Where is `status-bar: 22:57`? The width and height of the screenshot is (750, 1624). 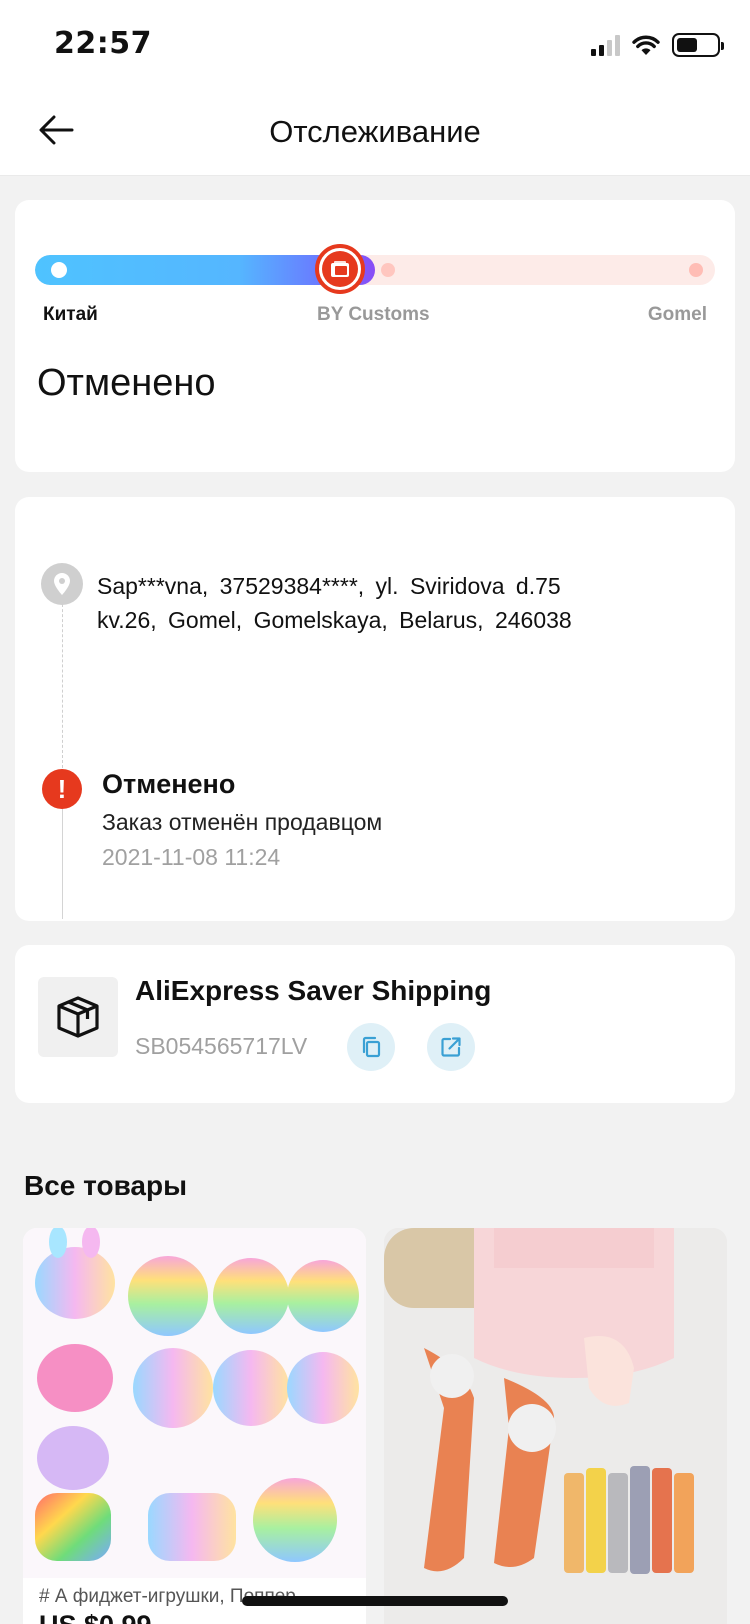
status-bar: 22:57 is located at coordinates (375, 44).